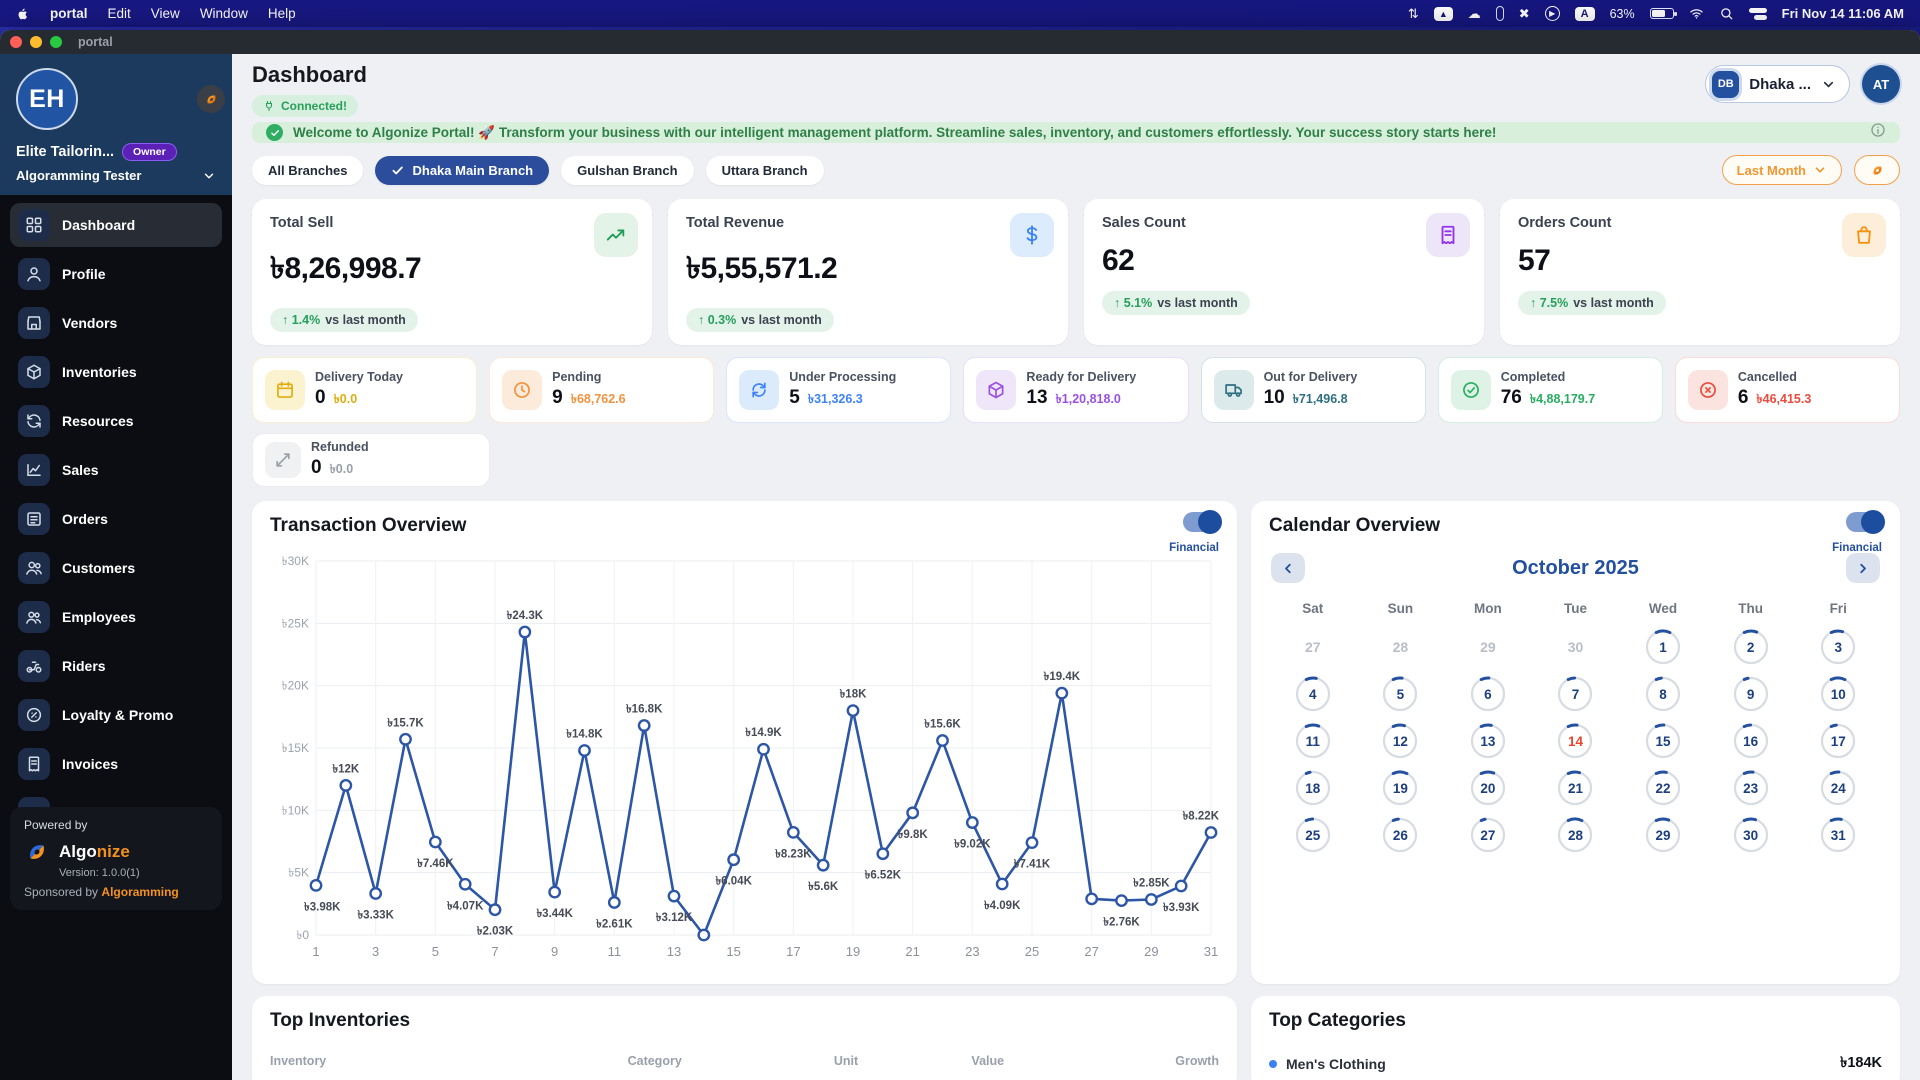 The image size is (1920, 1080). Describe the element at coordinates (1584, 13) in the screenshot. I see `input-source-badge: A` at that location.